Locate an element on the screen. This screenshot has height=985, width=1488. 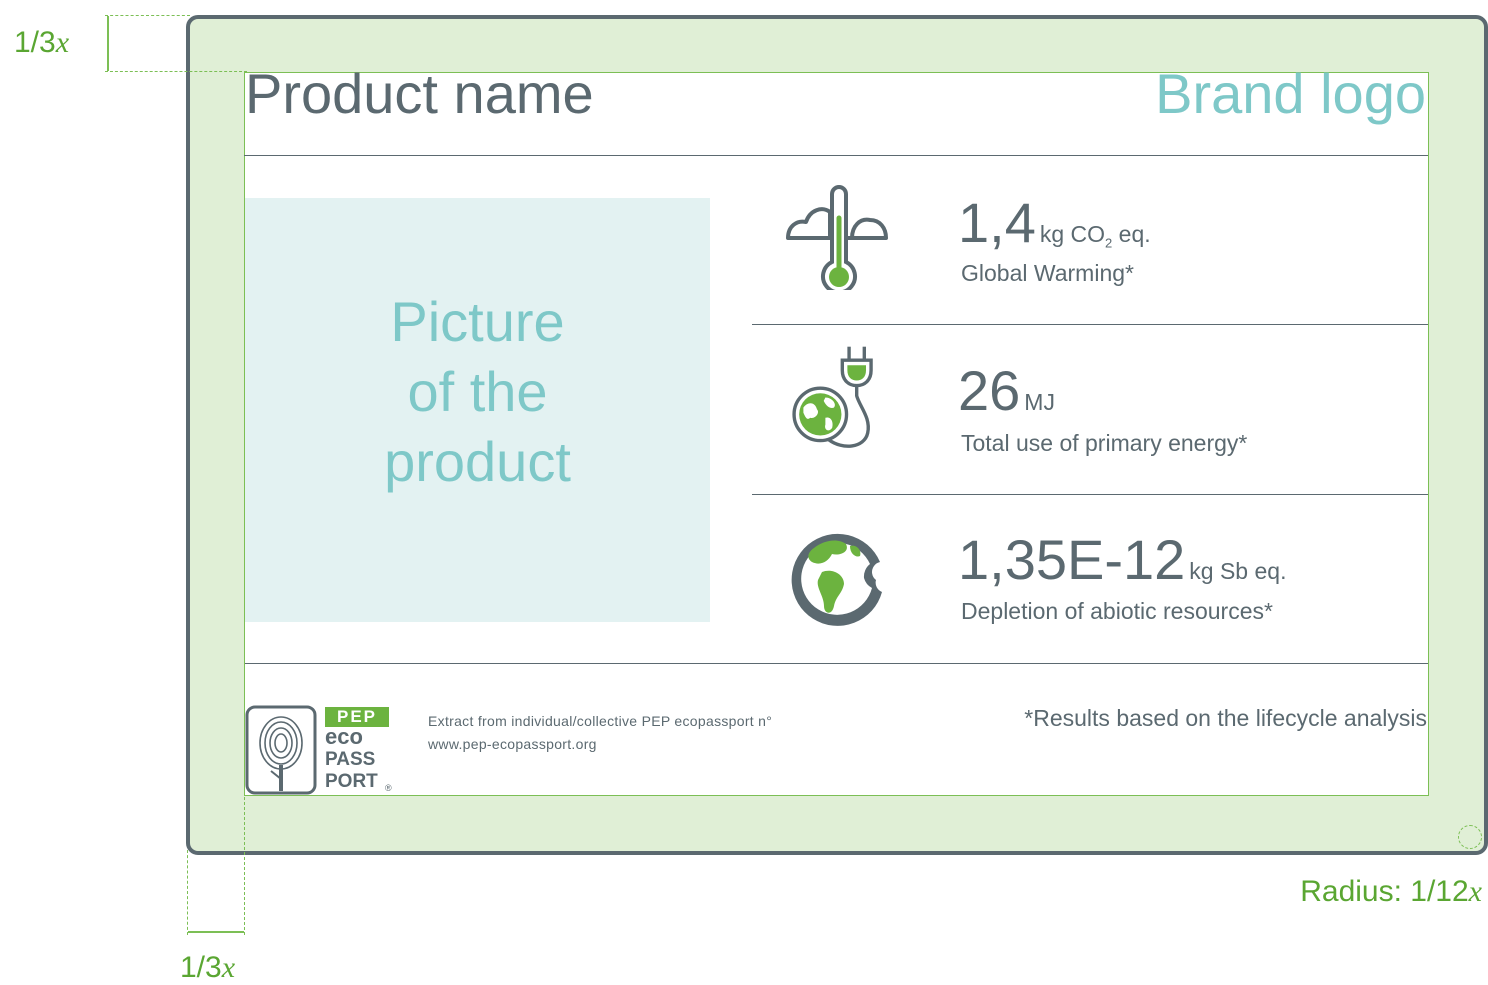
bitten-globe-icon is located at coordinates (836, 579).